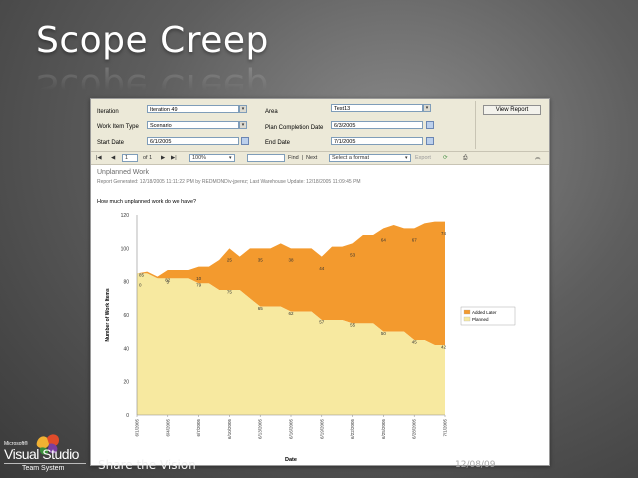 This screenshot has width=638, height=478. Describe the element at coordinates (193, 141) in the screenshot. I see `start-date-field: 6/1/2005` at that location.